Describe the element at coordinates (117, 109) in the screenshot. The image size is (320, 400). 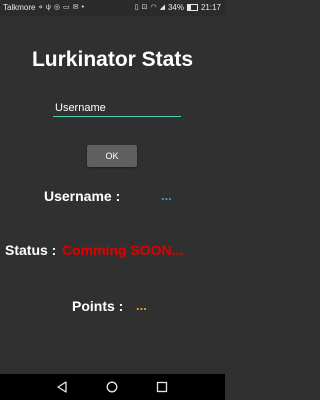
I see `username-input` at that location.